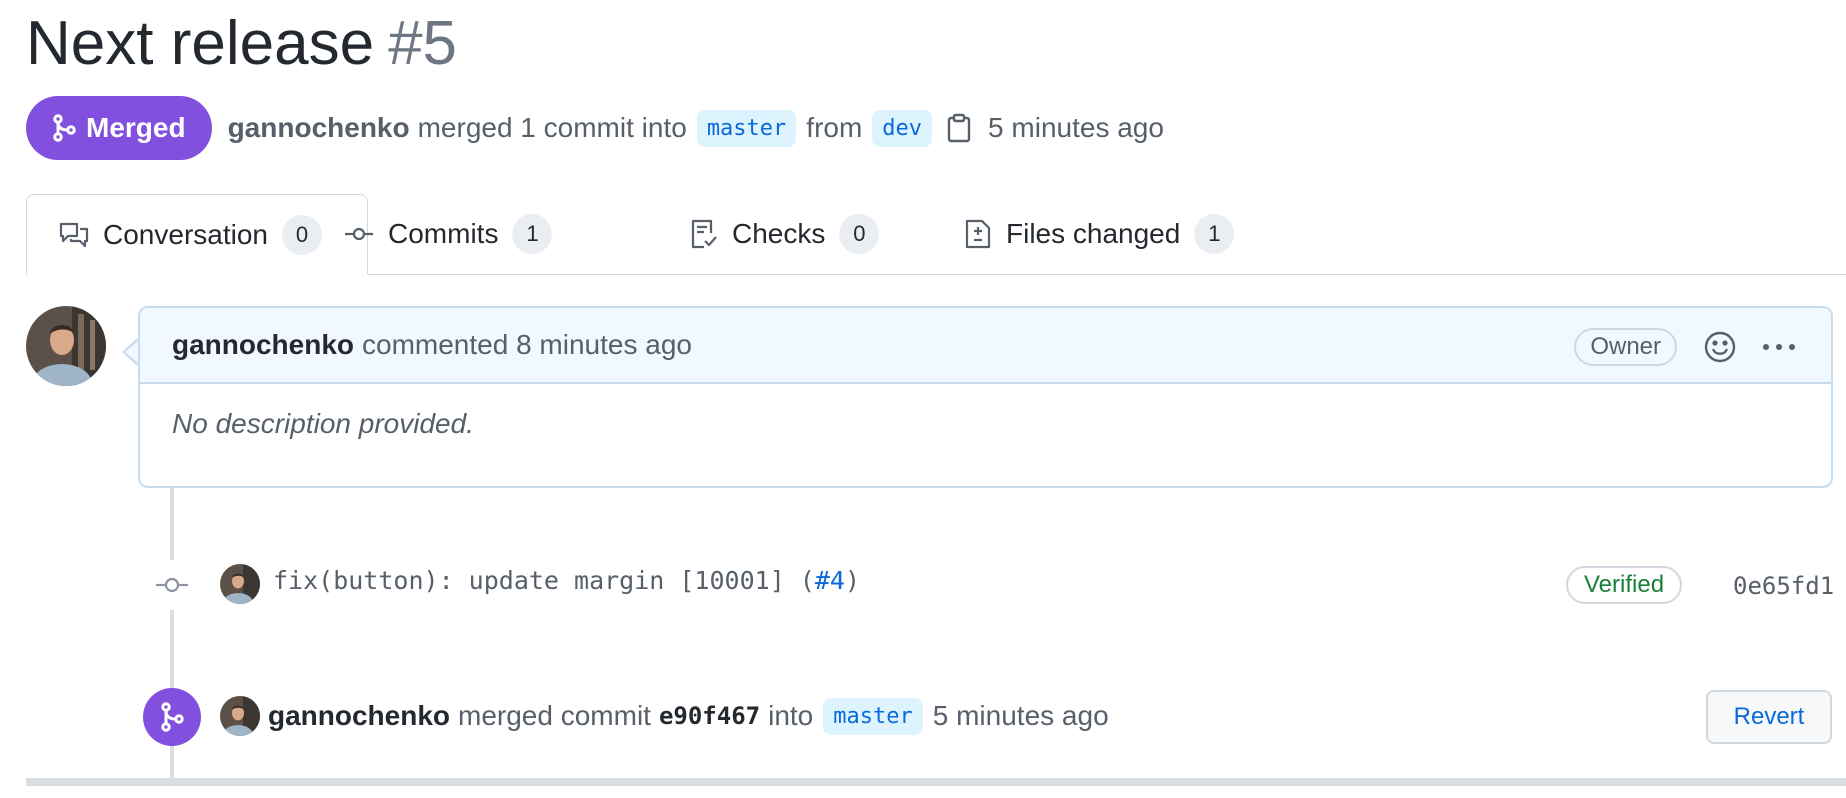 This screenshot has height=798, width=1846. Describe the element at coordinates (852, 580) in the screenshot. I see `commit-message-end: )` at that location.